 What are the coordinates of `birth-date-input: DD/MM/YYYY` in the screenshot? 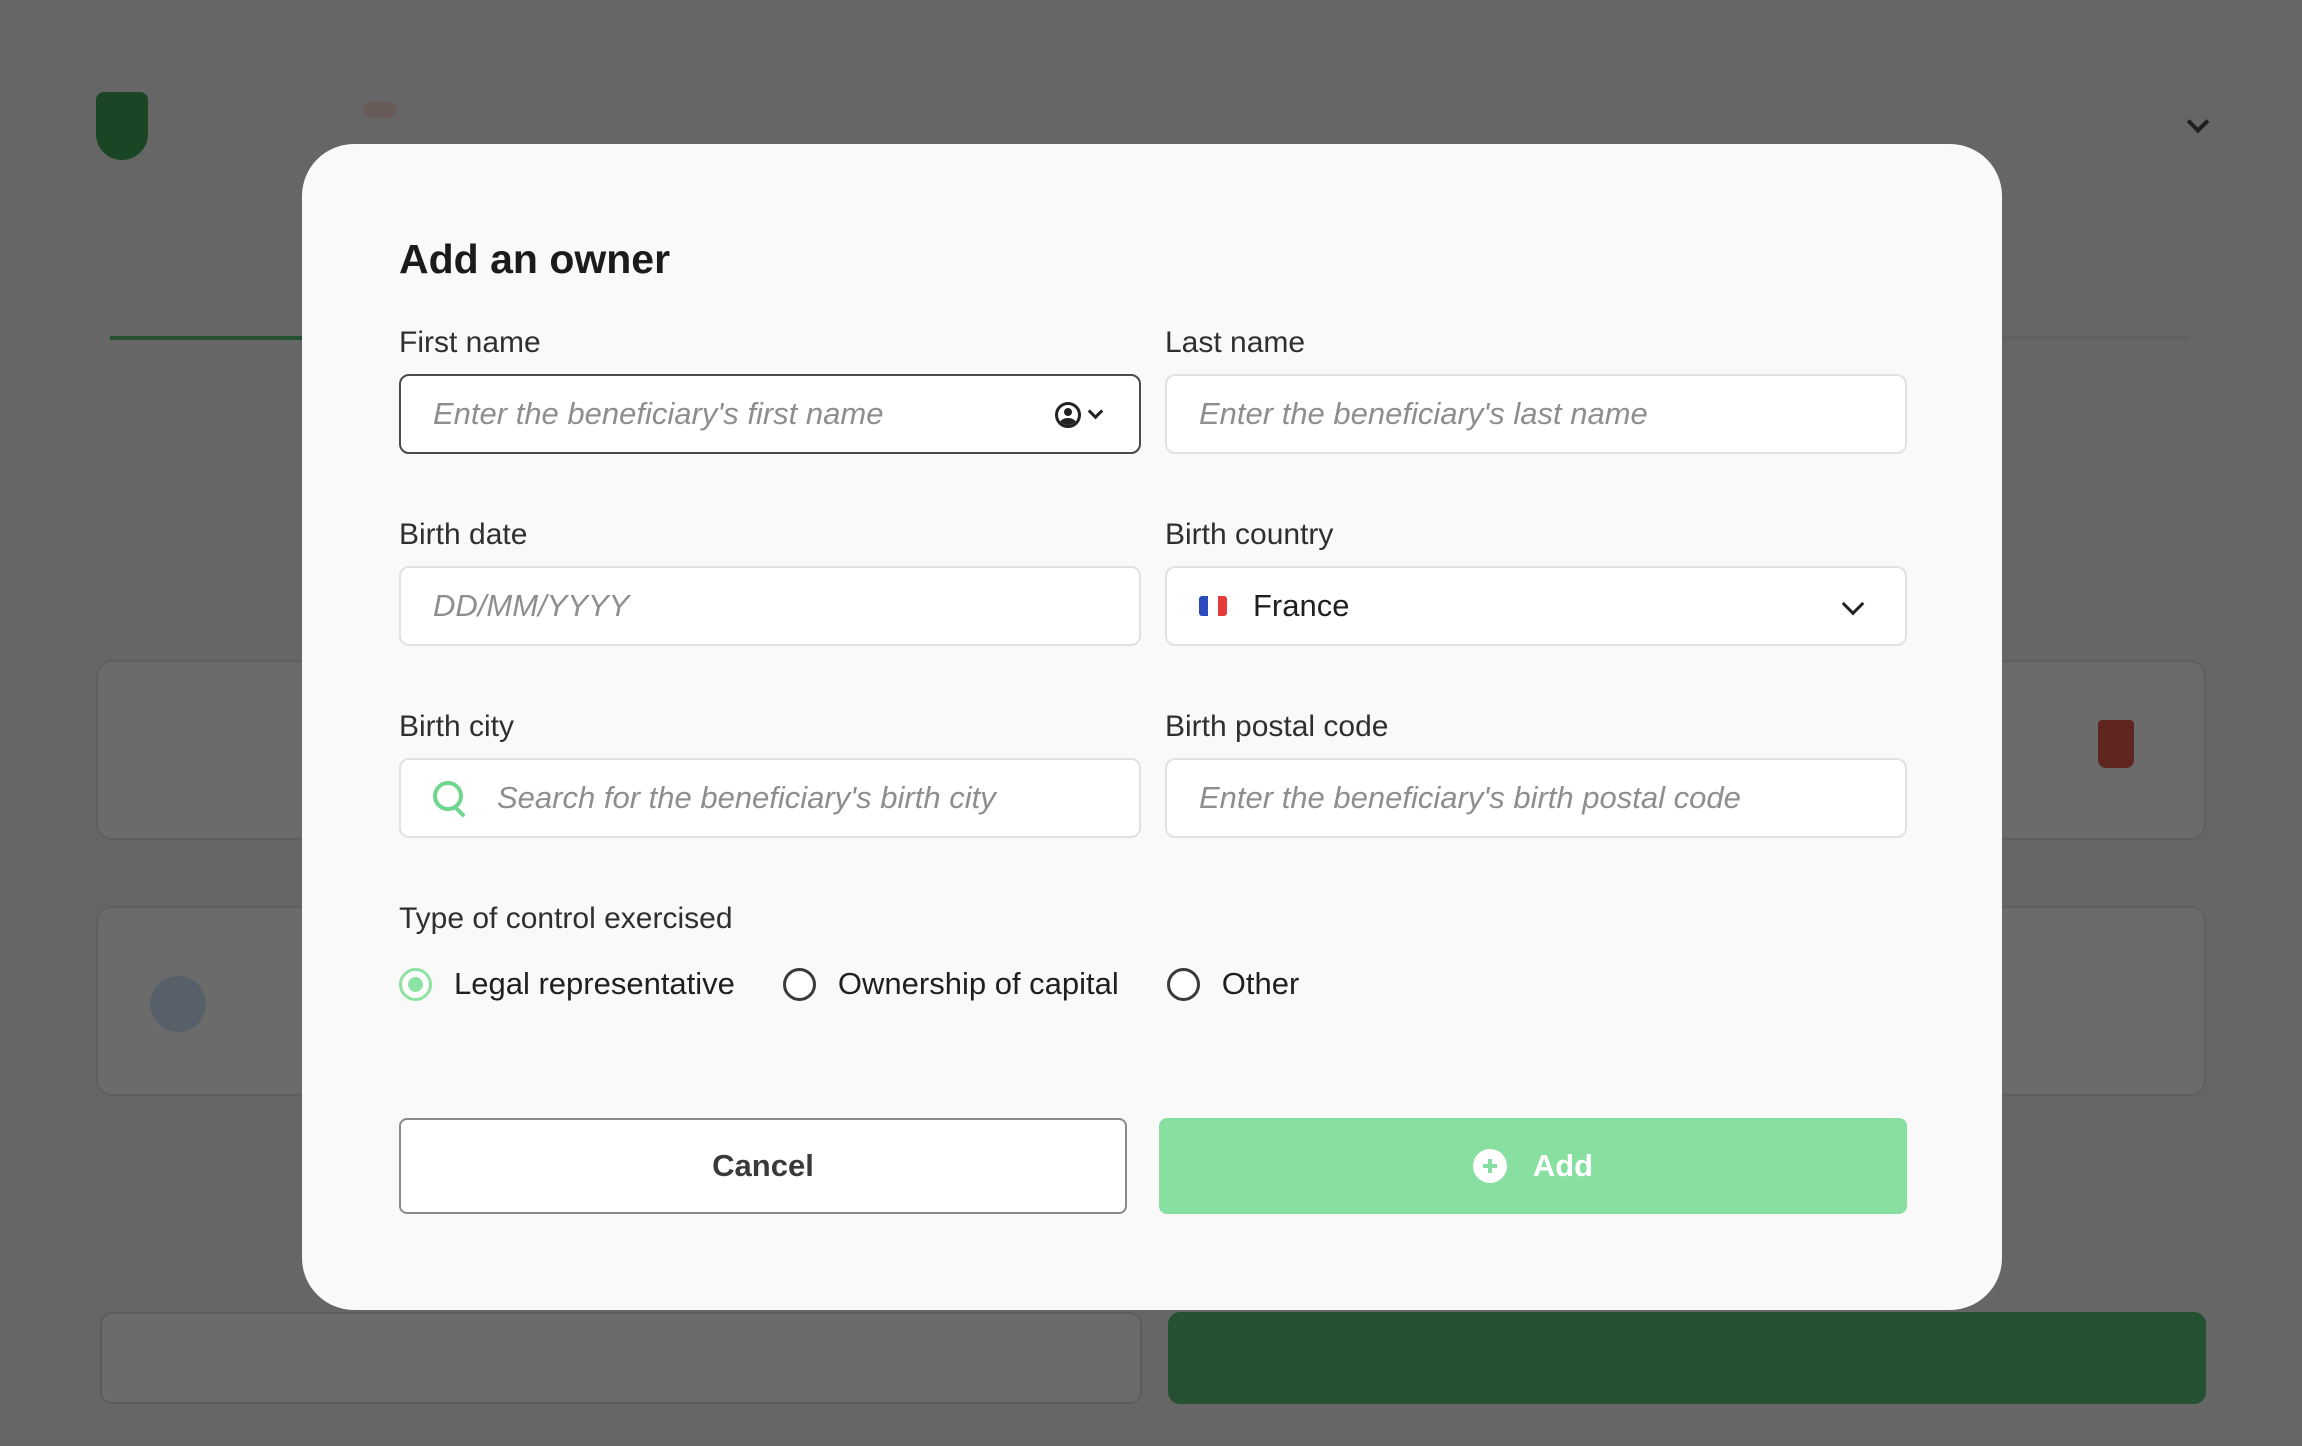 It's located at (770, 606).